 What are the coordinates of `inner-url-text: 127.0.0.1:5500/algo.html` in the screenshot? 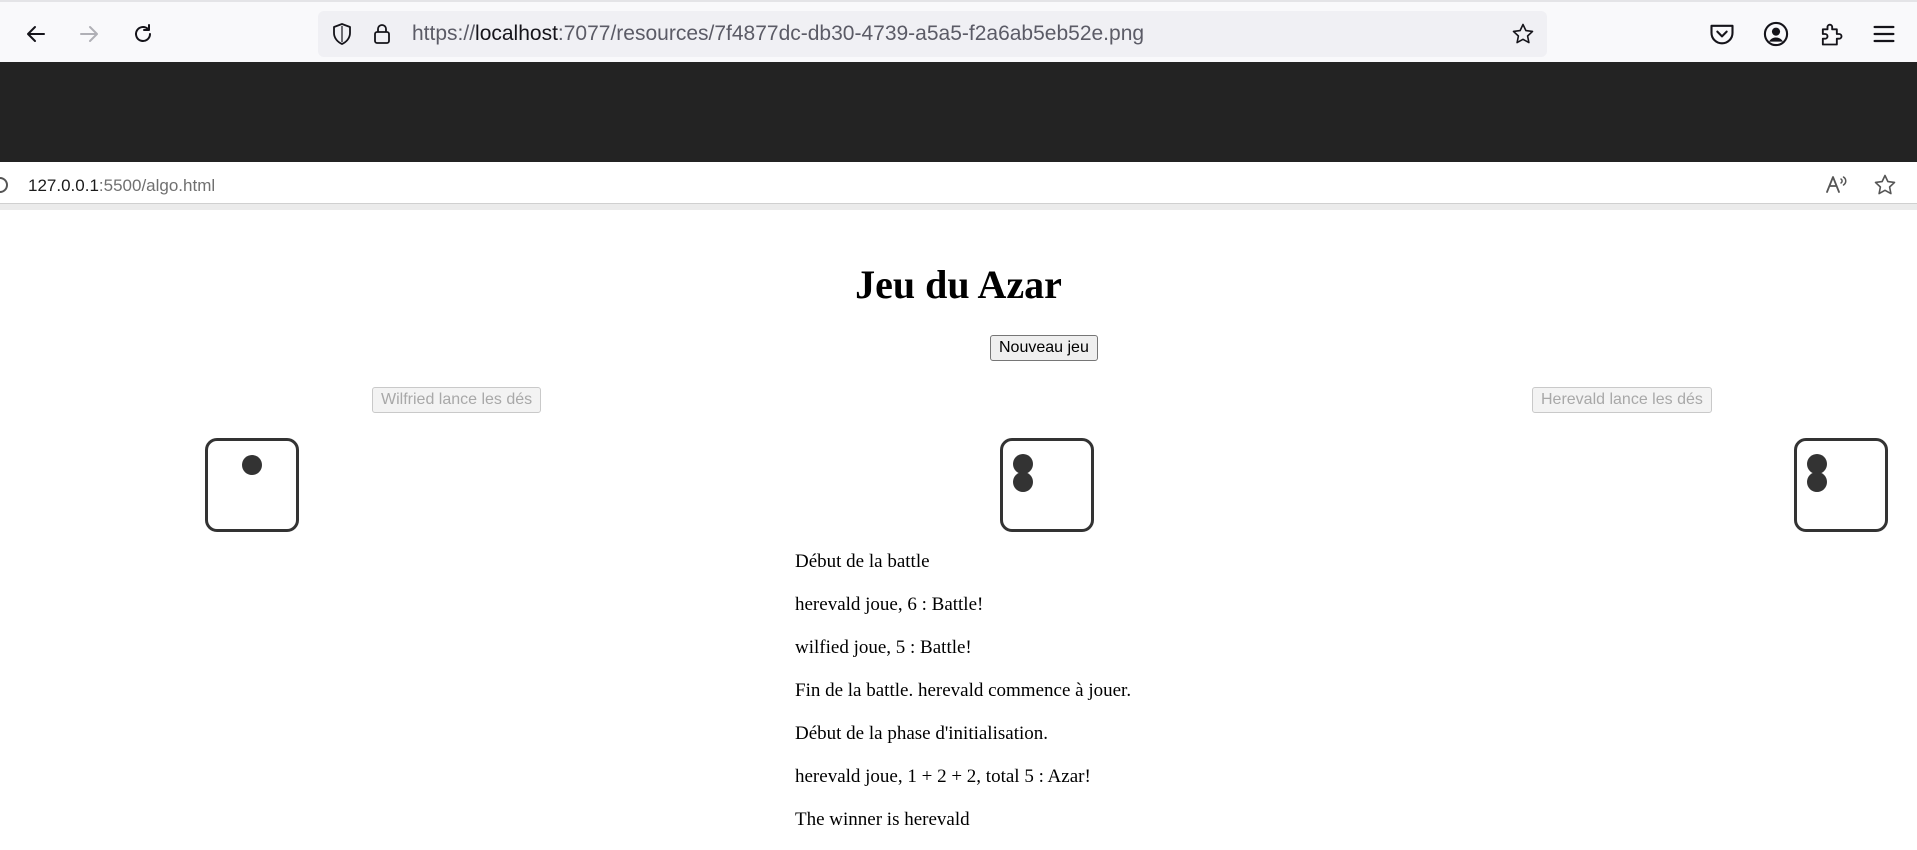 It's located at (121, 186).